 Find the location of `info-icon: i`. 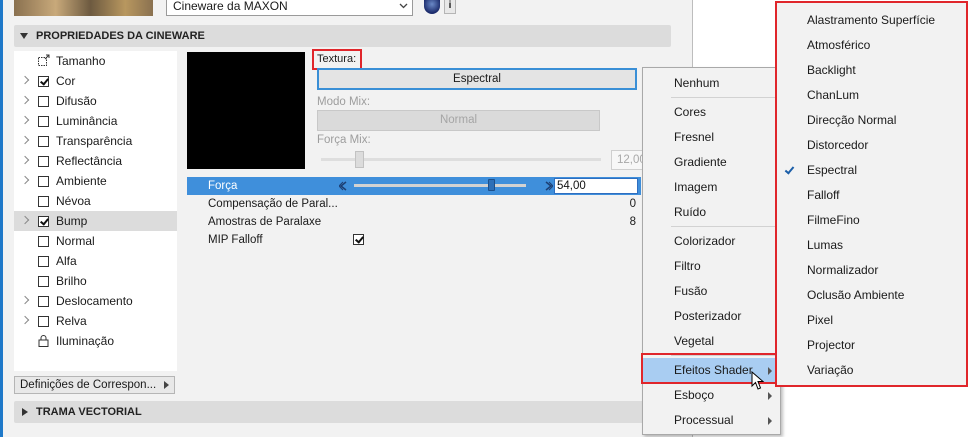

info-icon: i is located at coordinates (450, 7).